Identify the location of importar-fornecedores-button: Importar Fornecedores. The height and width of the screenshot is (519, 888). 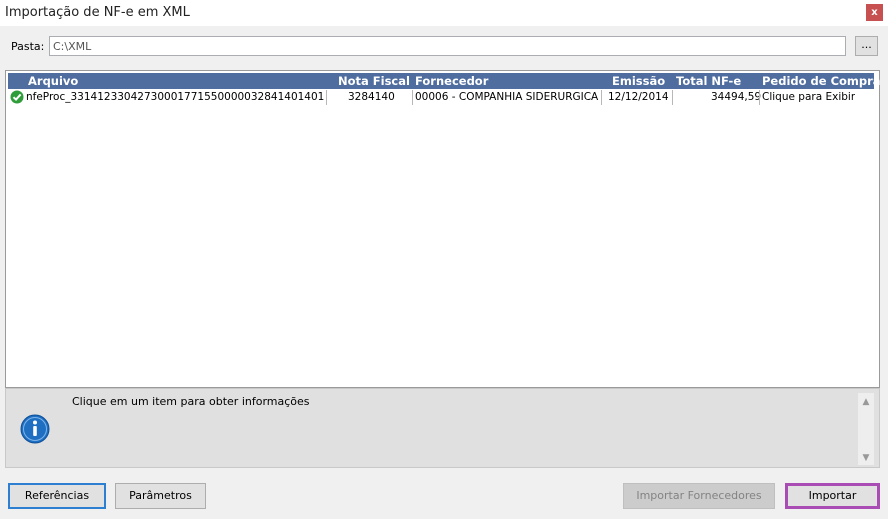
(699, 496).